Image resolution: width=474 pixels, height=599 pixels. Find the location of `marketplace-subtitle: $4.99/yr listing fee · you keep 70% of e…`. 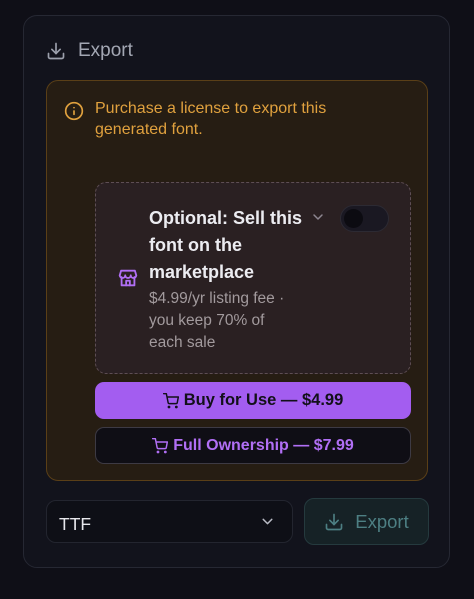

marketplace-subtitle: $4.99/yr listing fee · you keep 70% of e… is located at coordinates (217, 320).